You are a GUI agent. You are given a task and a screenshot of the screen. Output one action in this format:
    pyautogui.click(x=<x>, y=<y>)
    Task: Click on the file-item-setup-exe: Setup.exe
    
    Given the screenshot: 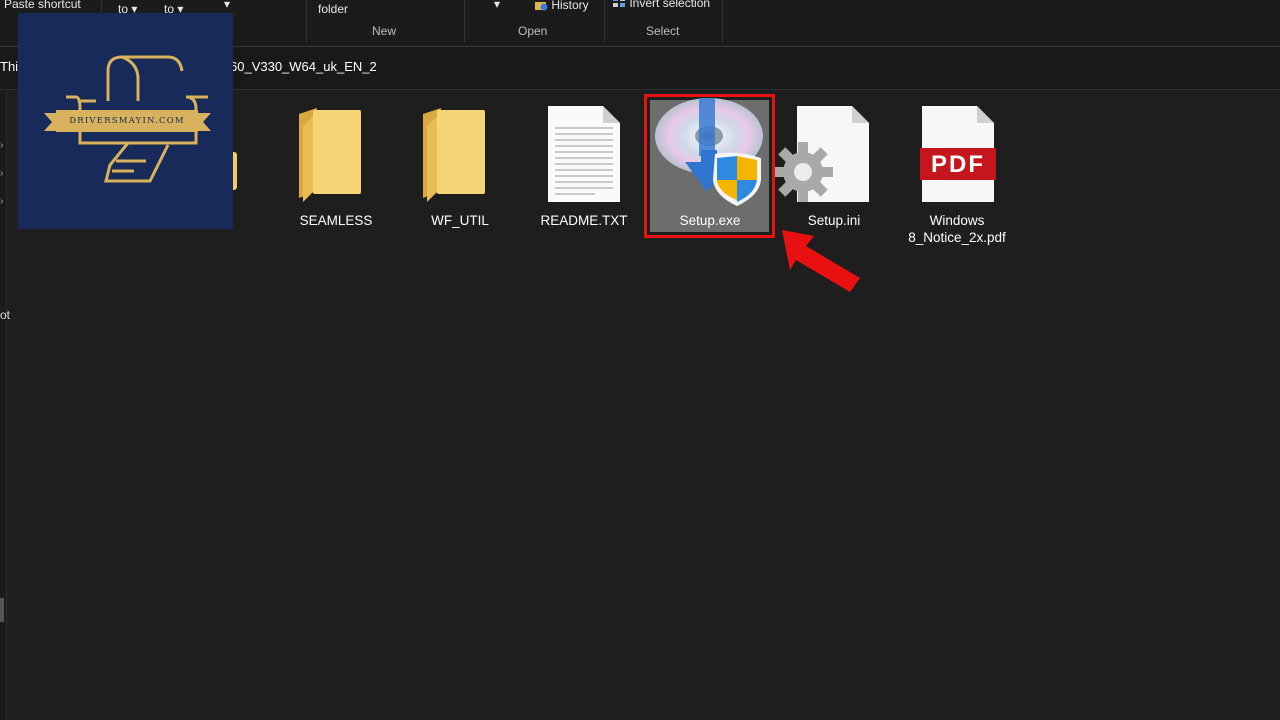 What is the action you would take?
    pyautogui.click(x=710, y=171)
    